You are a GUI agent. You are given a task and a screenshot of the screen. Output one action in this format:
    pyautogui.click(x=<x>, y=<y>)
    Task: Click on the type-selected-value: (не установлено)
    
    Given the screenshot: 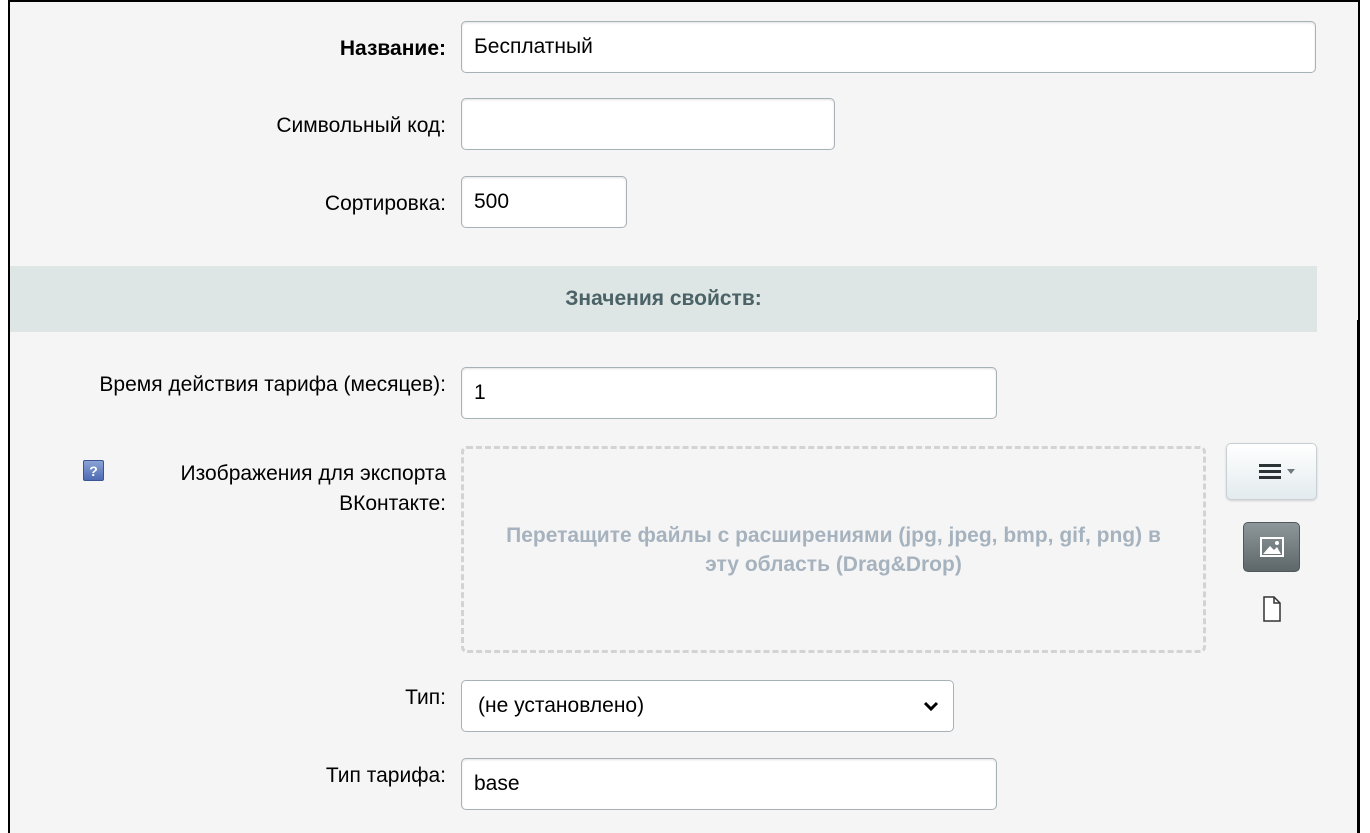 What is the action you would take?
    pyautogui.click(x=561, y=705)
    